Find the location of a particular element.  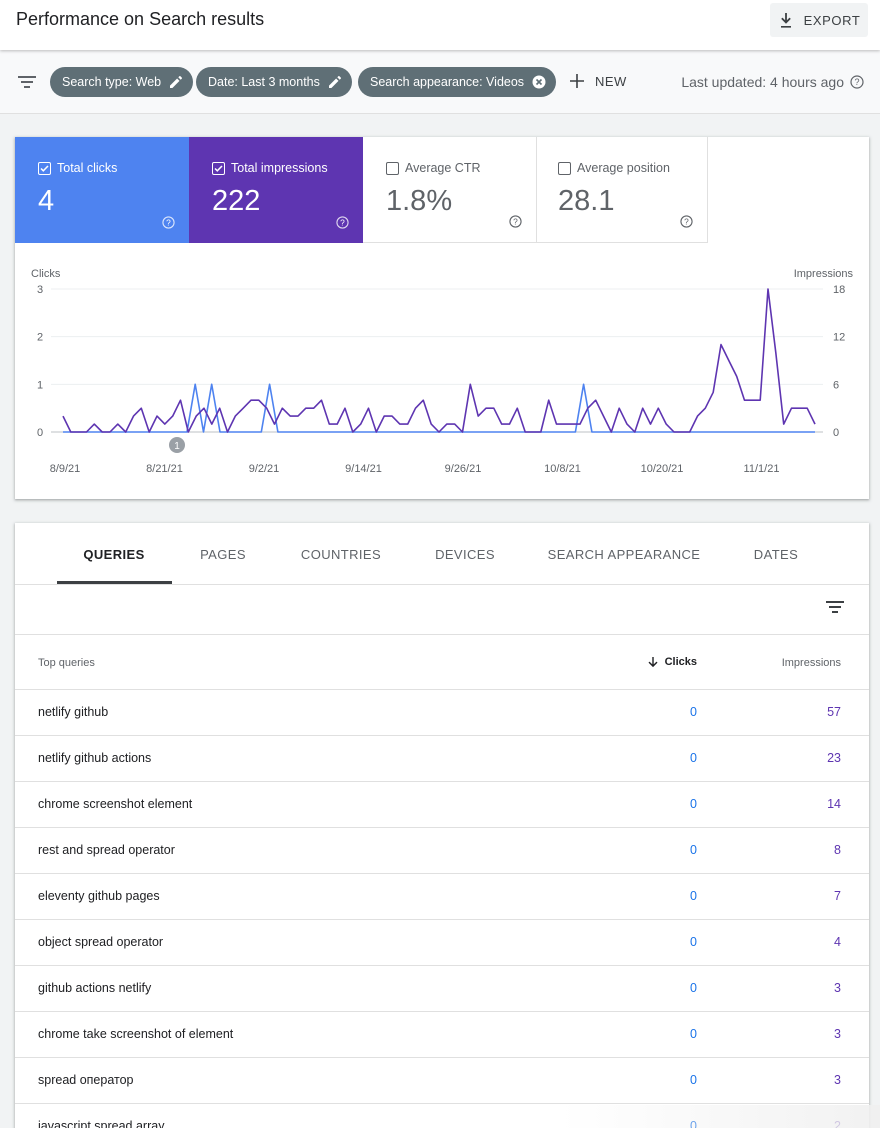

y-axis-right-title: Impressions is located at coordinates (824, 274).